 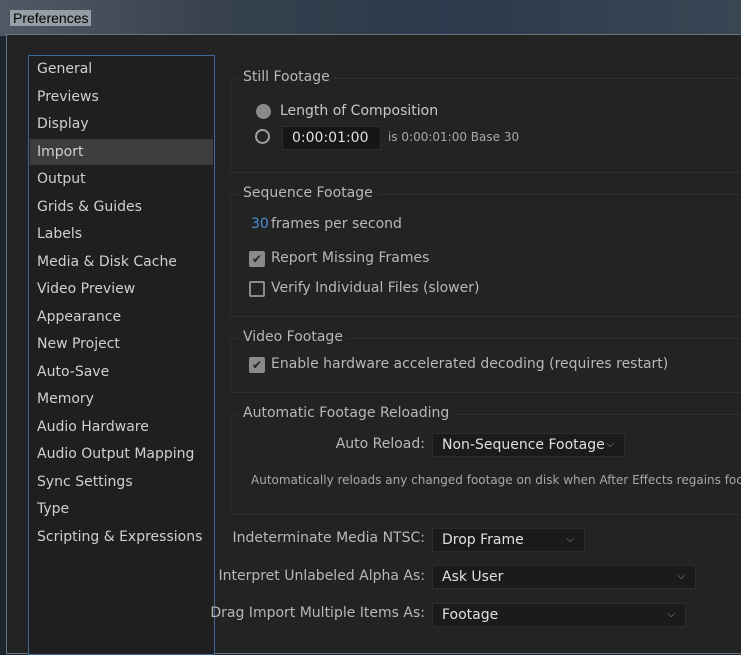 I want to click on radio-duration, so click(x=262, y=136).